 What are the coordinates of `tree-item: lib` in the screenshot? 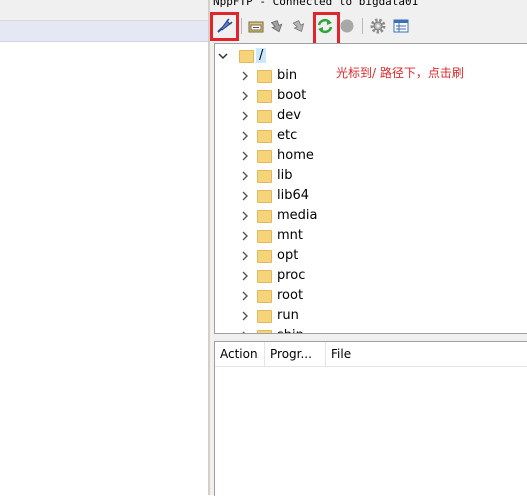 It's located at (371, 176).